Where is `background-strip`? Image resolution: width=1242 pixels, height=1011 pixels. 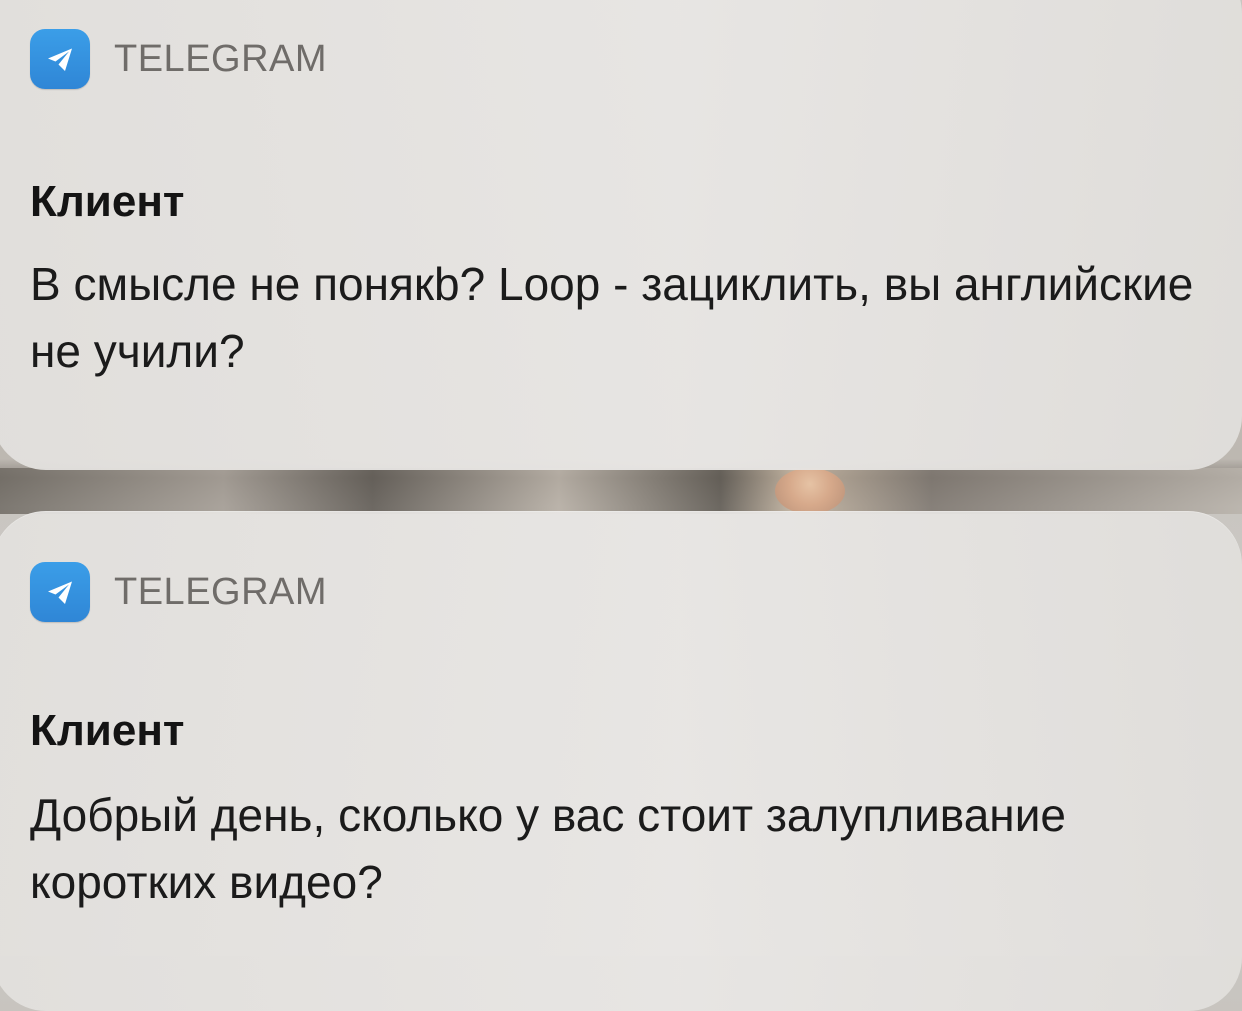
background-strip is located at coordinates (621, 491).